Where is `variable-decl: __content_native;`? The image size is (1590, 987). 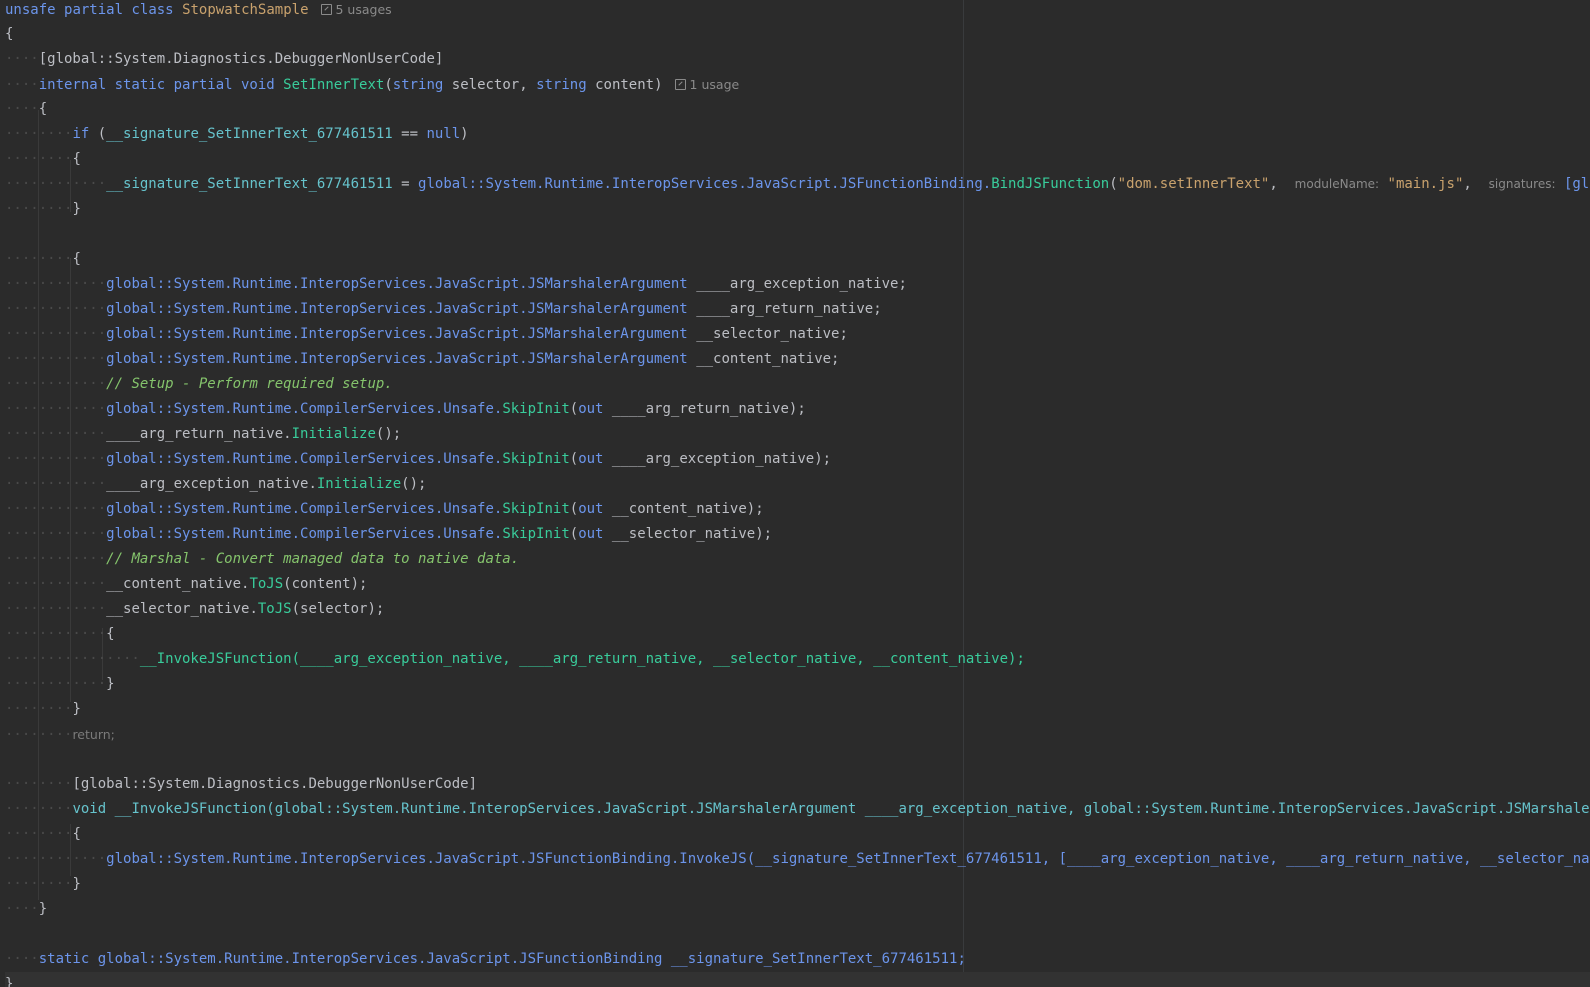 variable-decl: __content_native; is located at coordinates (768, 359).